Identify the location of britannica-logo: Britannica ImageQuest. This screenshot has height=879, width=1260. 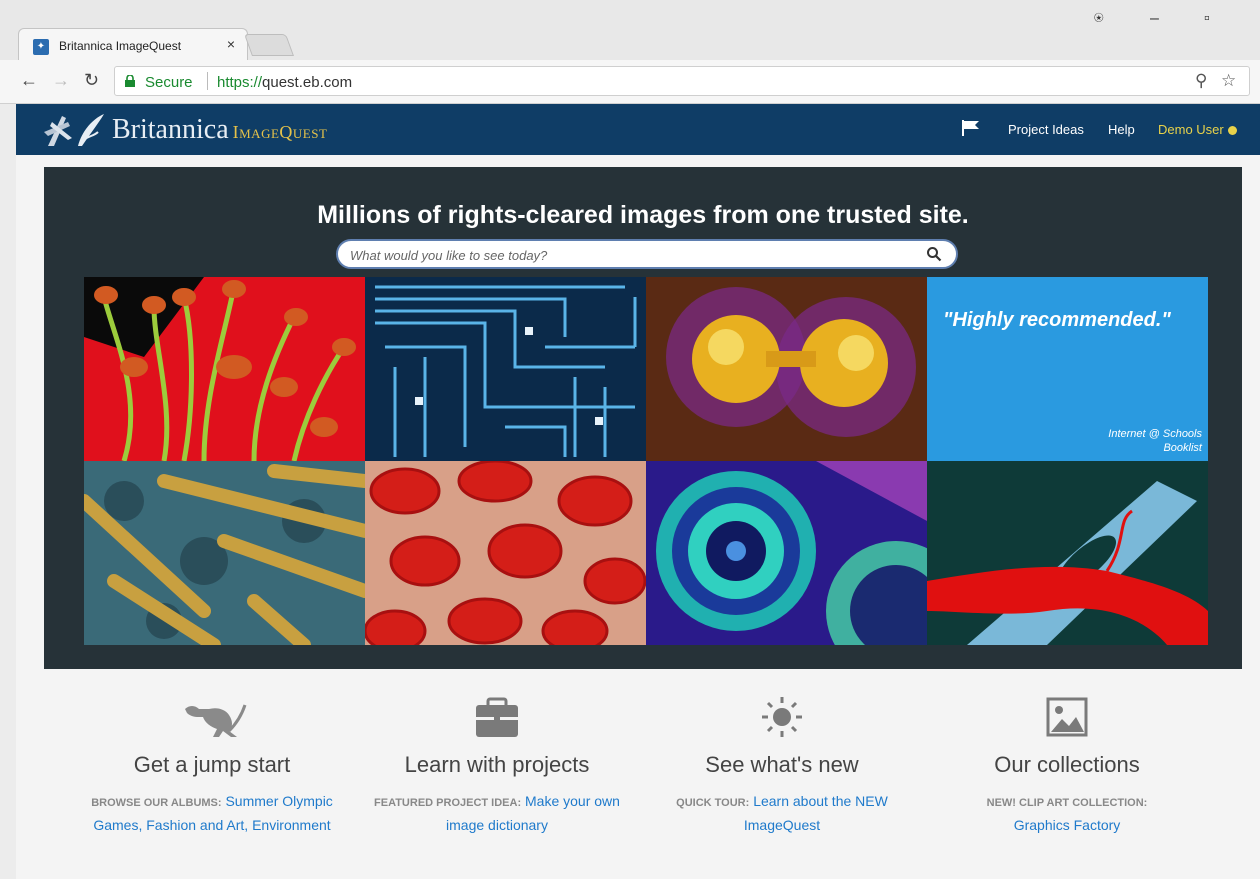
(219, 130).